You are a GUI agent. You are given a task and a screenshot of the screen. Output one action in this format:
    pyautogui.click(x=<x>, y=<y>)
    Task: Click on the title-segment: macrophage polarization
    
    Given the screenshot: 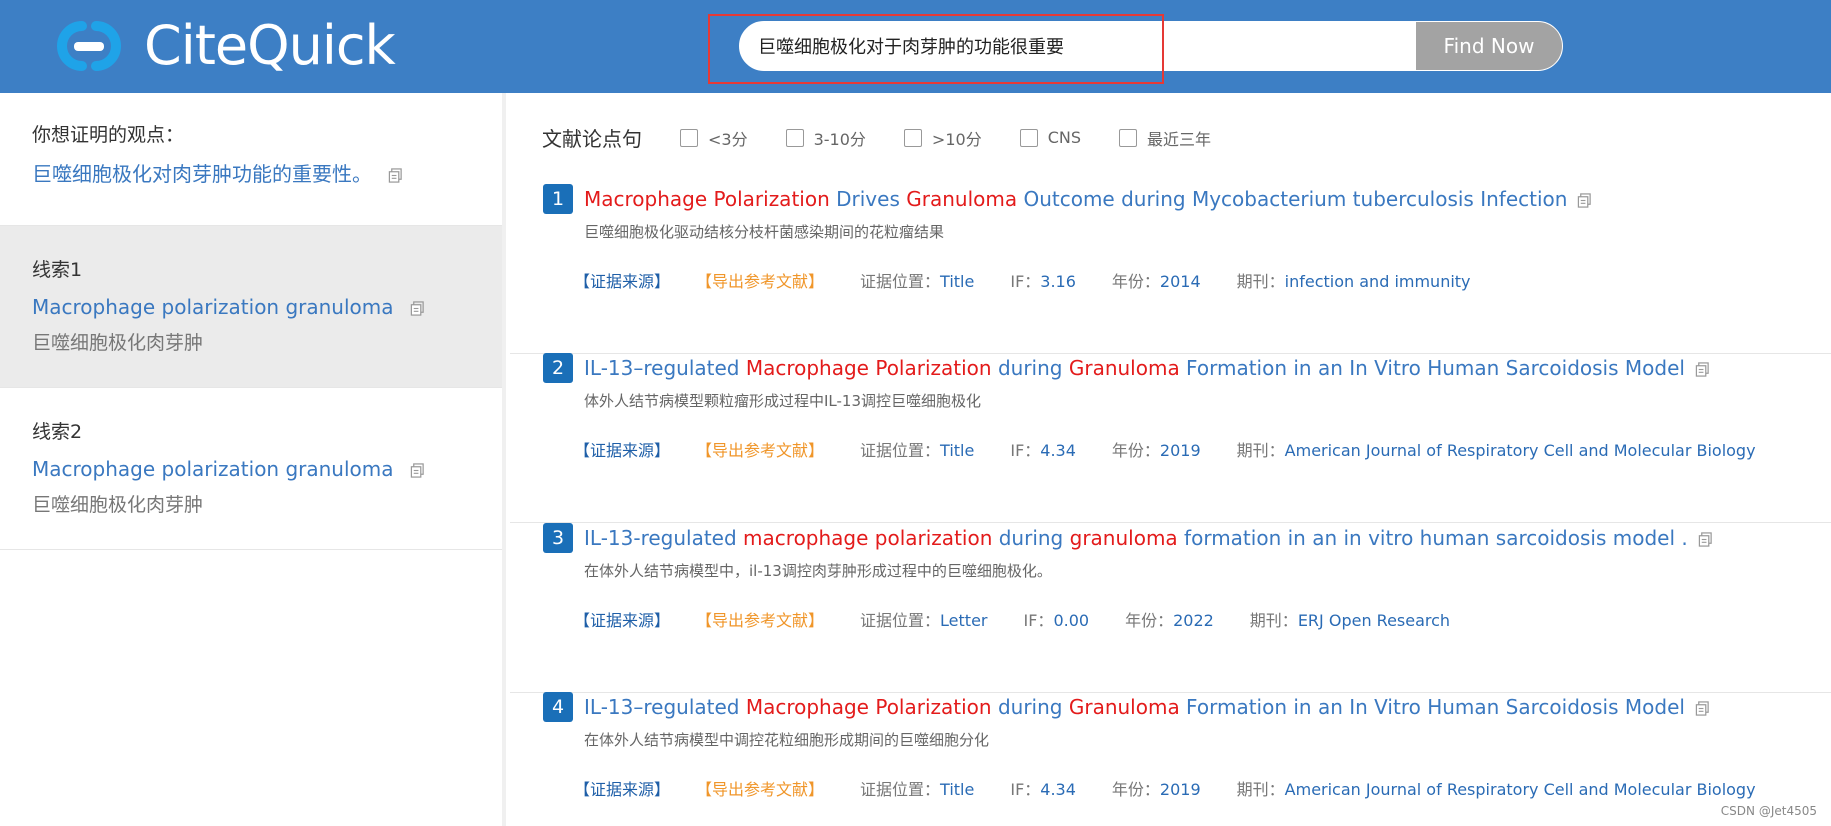 What is the action you would take?
    pyautogui.click(x=868, y=538)
    